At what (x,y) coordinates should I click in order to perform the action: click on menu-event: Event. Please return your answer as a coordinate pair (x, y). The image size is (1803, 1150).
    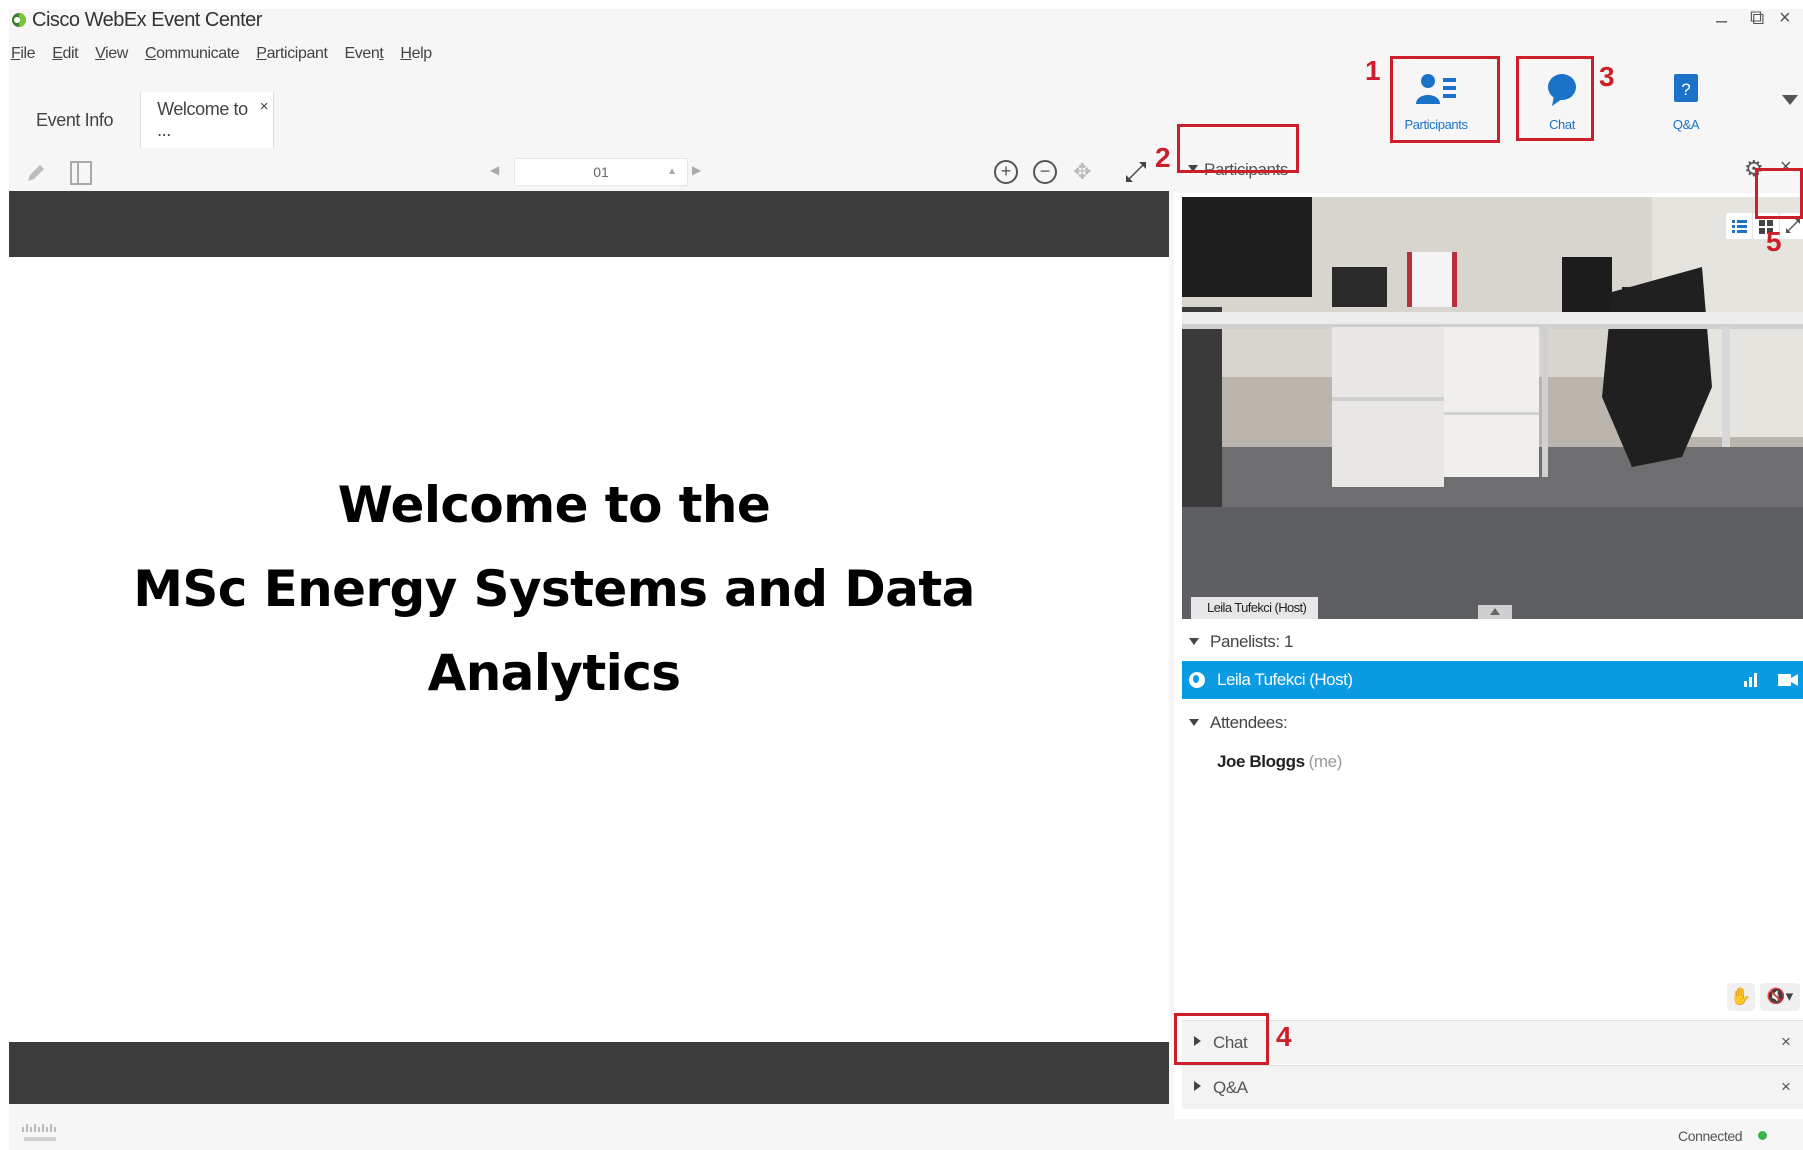
    Looking at the image, I should click on (364, 58).